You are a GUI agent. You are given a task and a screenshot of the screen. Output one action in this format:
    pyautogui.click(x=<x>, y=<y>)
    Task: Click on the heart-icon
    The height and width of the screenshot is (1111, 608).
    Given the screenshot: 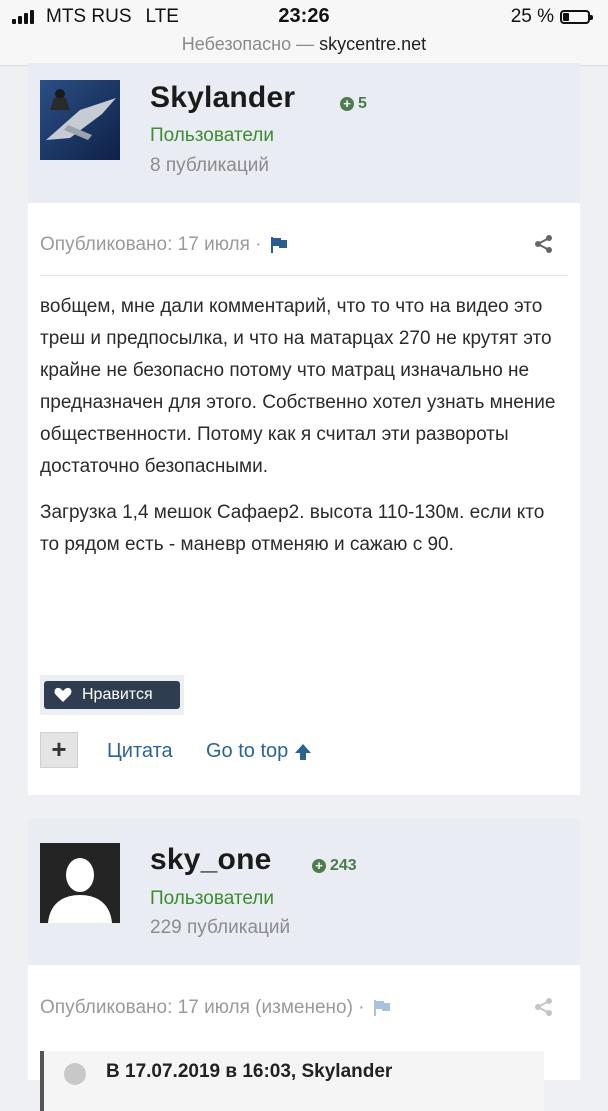 What is the action you would take?
    pyautogui.click(x=63, y=694)
    